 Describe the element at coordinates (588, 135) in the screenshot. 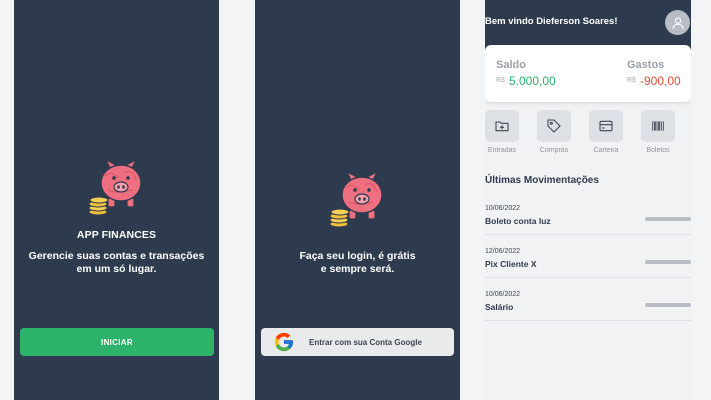

I see `quick-actions: Entradas Compras Carteira Boletos` at that location.